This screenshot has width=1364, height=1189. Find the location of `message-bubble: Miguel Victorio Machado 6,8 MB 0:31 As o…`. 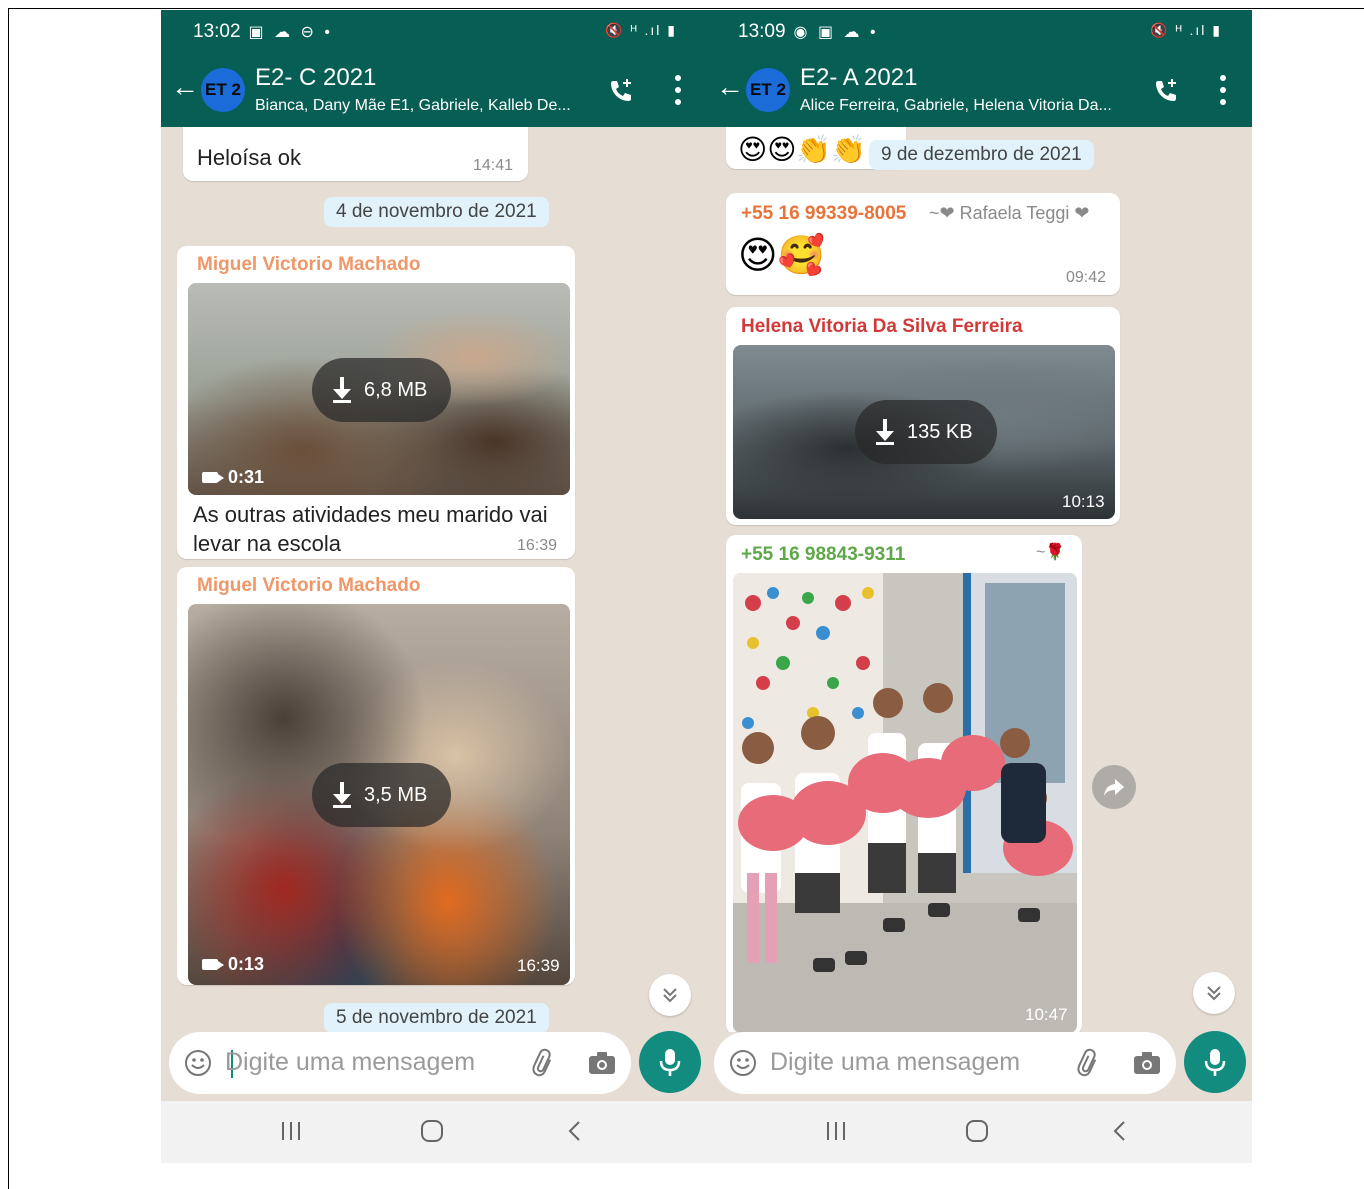

message-bubble: Miguel Victorio Machado 6,8 MB 0:31 As o… is located at coordinates (376, 402).